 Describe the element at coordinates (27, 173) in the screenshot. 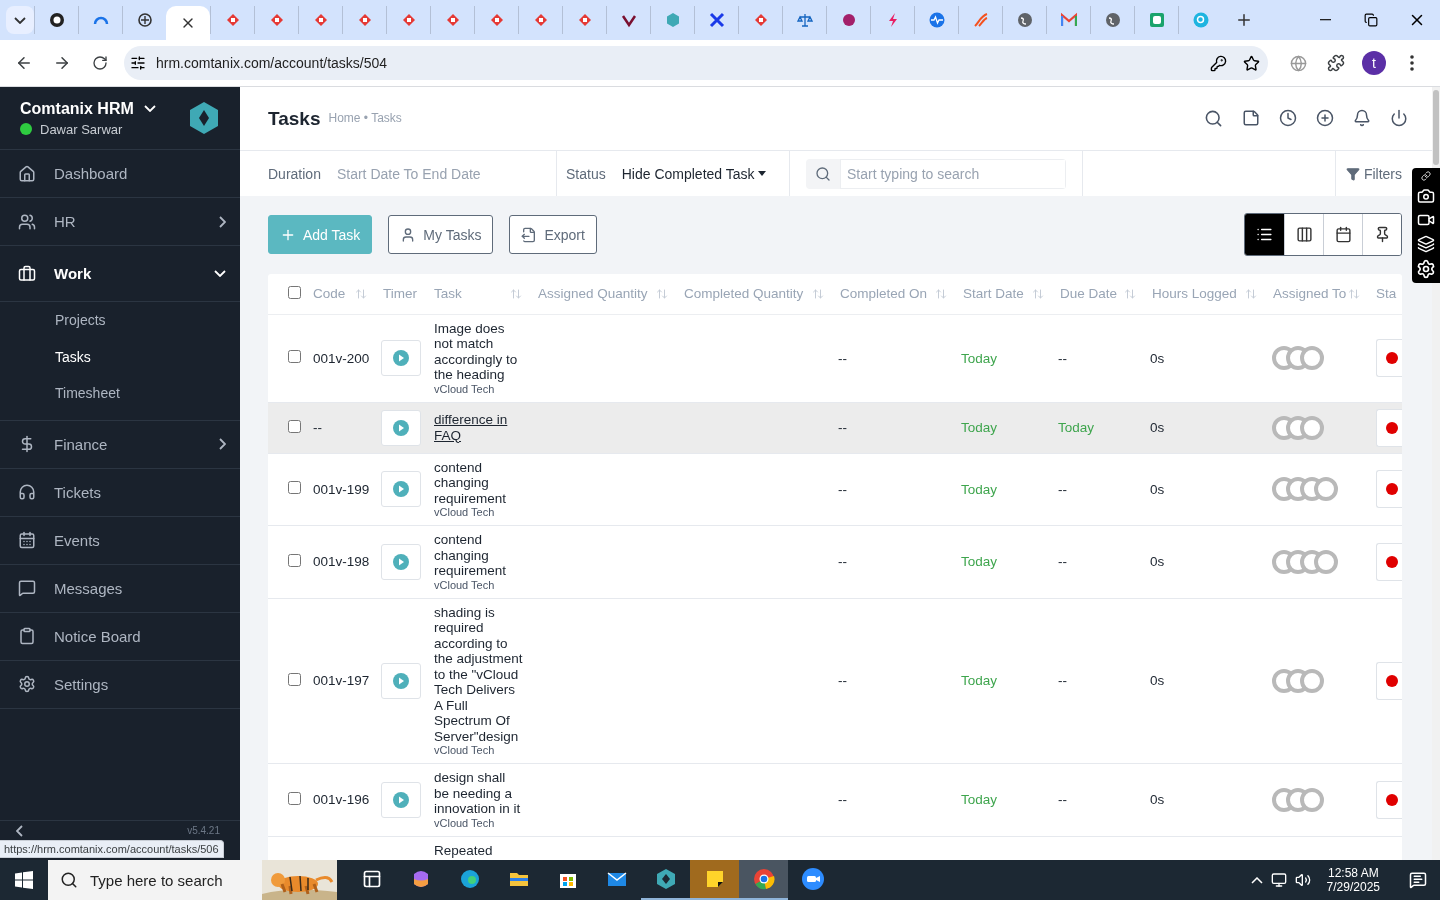

I see `home-icon` at that location.